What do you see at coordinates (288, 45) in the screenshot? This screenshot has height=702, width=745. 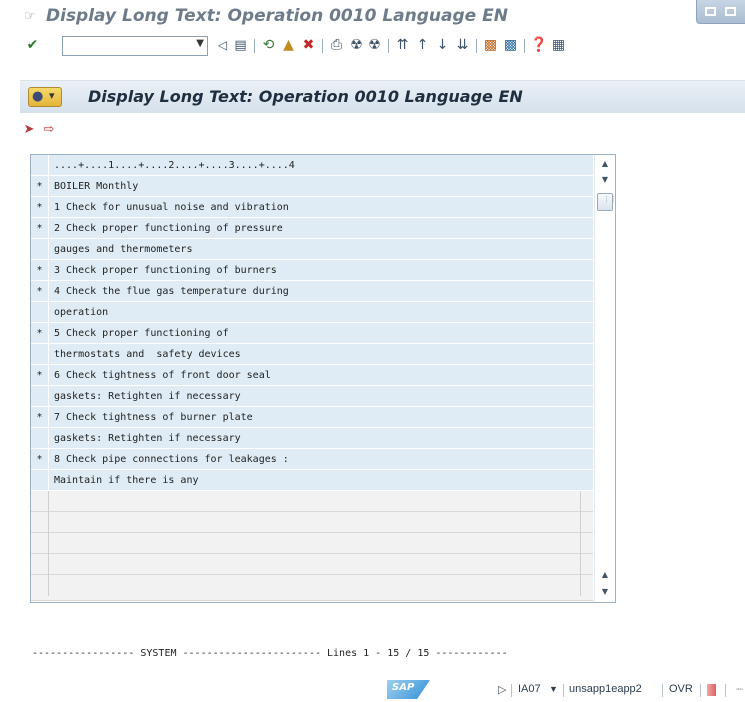 I see `exit-icon: ▲` at bounding box center [288, 45].